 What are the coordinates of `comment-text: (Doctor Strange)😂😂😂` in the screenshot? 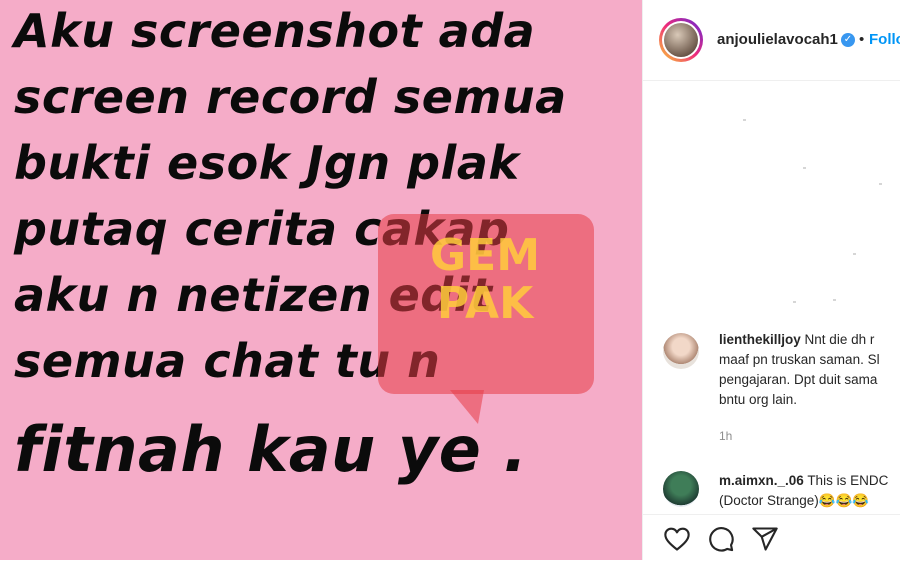 It's located at (794, 500).